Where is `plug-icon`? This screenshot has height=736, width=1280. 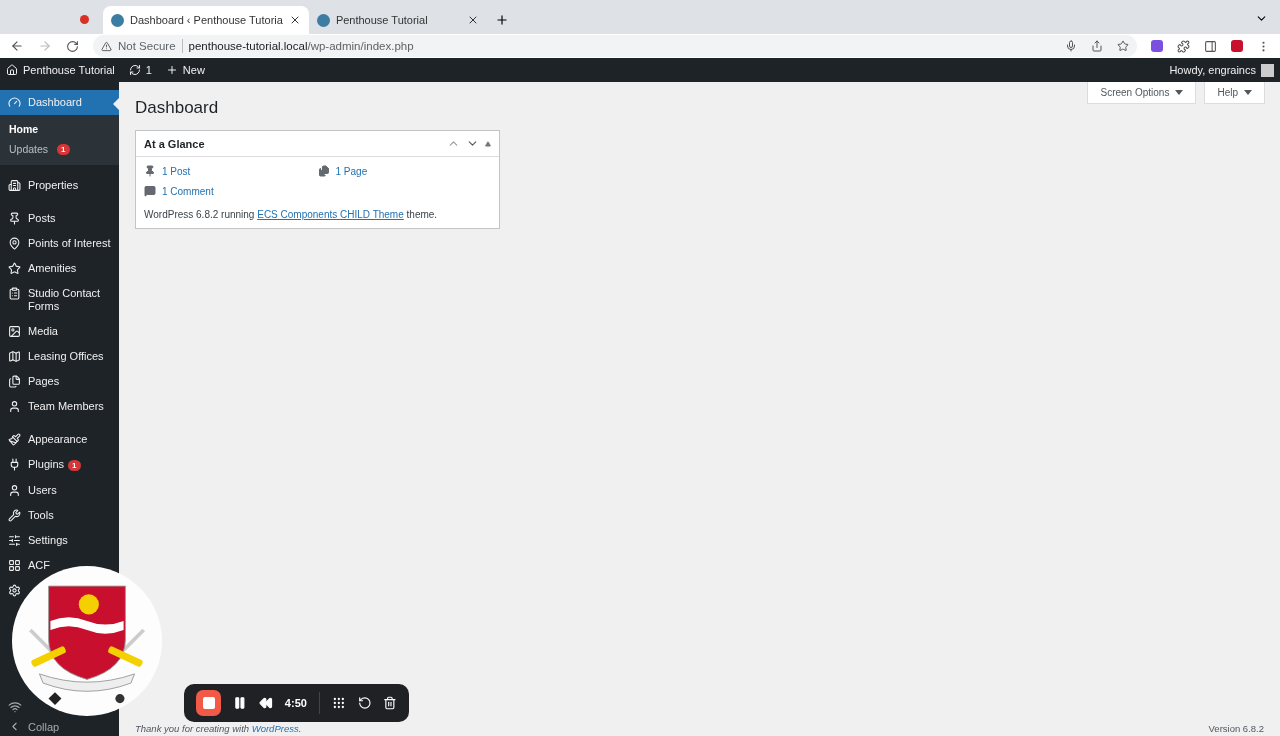 plug-icon is located at coordinates (14, 464).